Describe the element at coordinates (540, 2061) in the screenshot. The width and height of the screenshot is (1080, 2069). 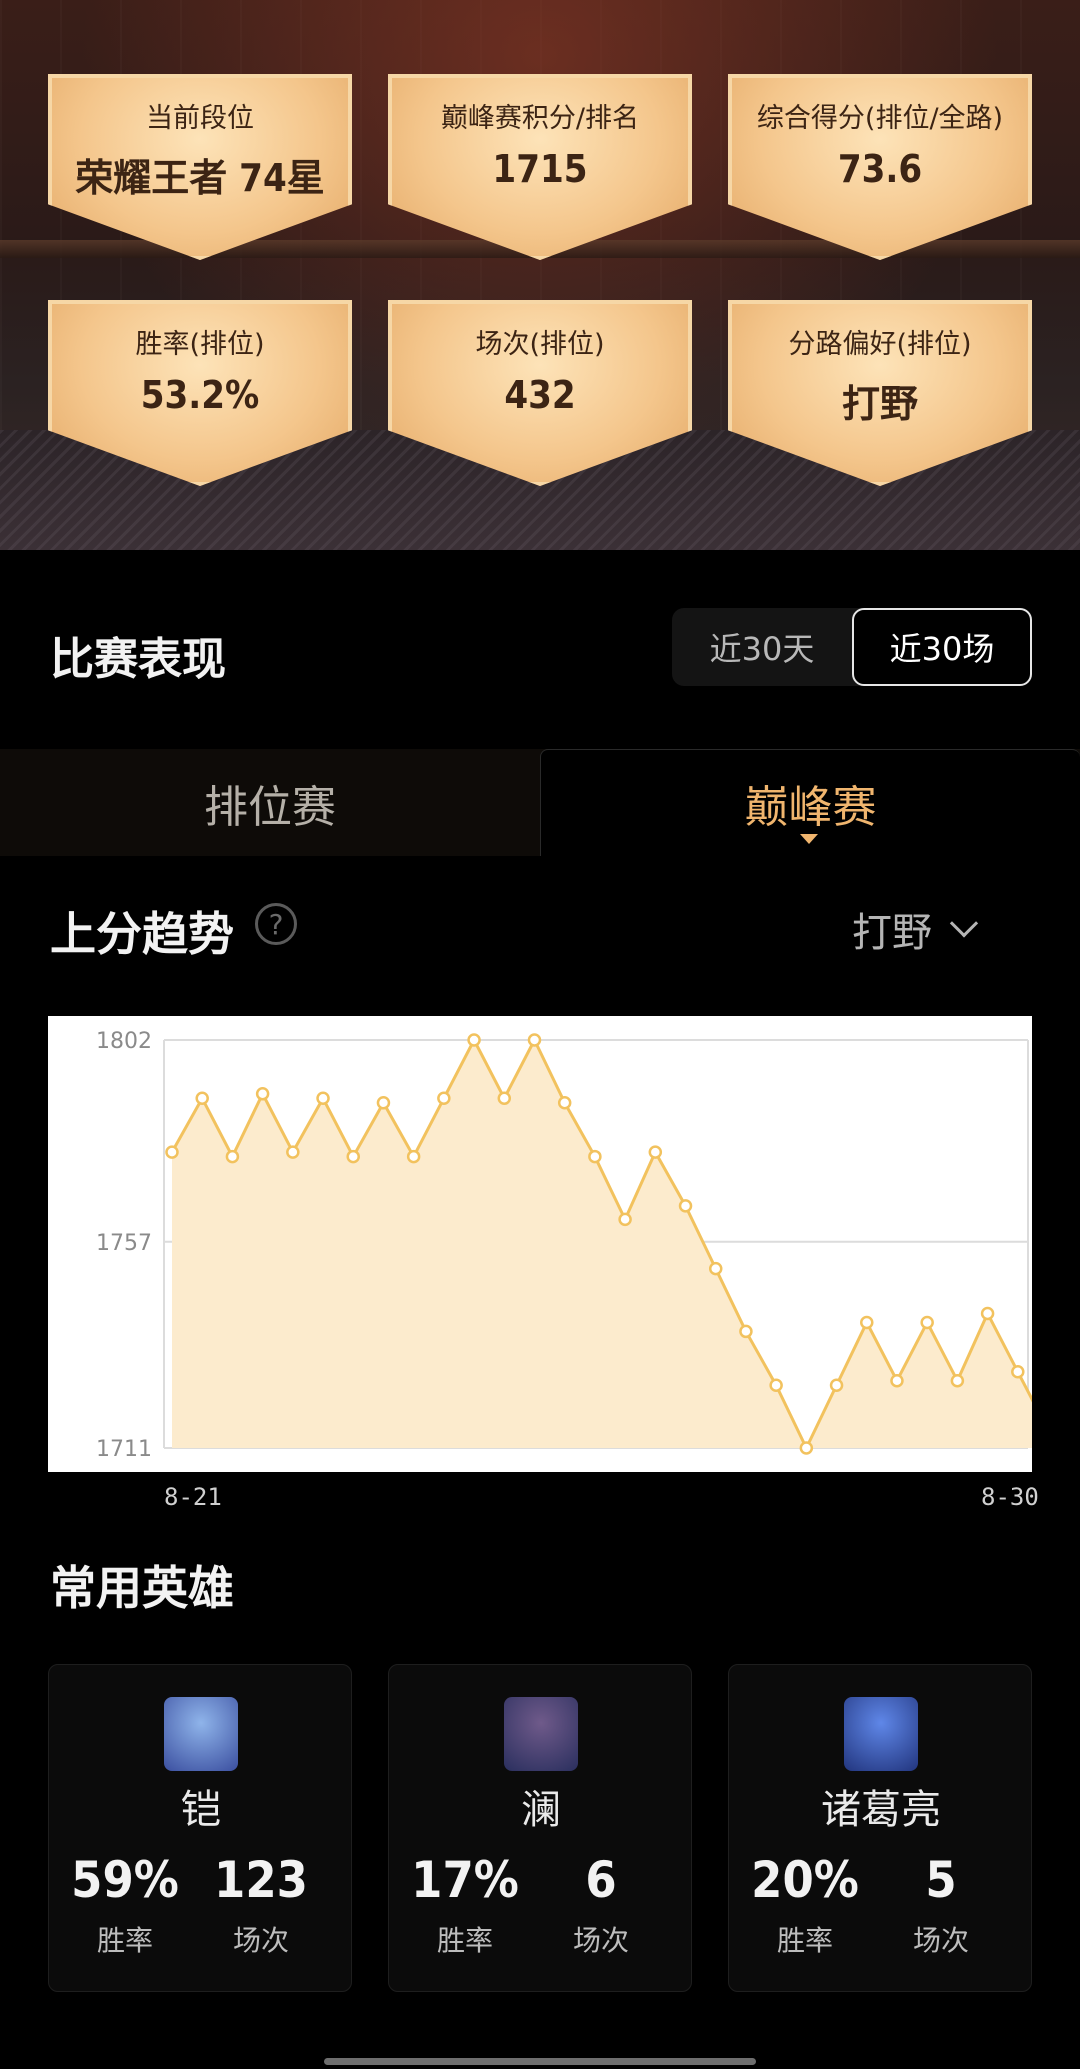
I see `home-indicator` at that location.